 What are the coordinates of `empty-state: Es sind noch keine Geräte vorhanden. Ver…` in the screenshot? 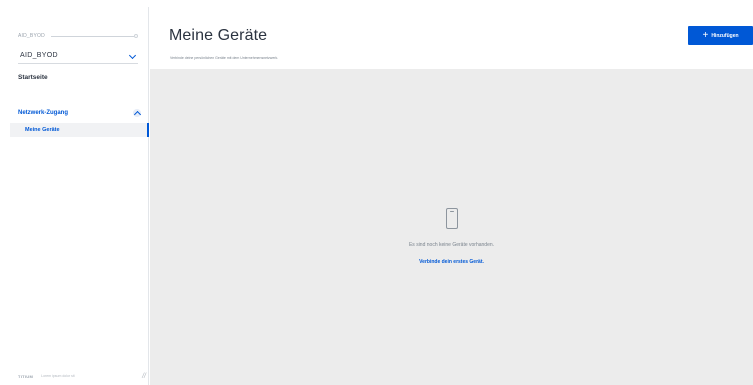 It's located at (451, 236).